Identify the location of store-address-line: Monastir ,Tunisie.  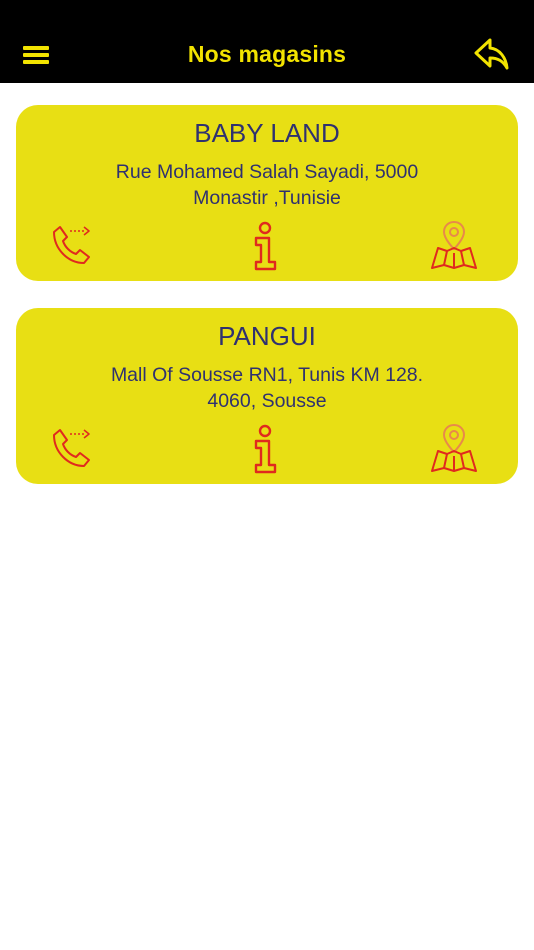
(267, 198).